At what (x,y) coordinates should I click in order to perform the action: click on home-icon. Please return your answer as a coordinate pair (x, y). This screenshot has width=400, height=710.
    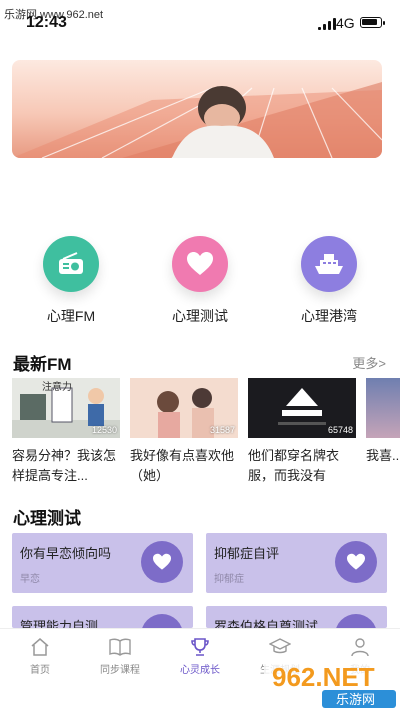
    Looking at the image, I should click on (40, 647).